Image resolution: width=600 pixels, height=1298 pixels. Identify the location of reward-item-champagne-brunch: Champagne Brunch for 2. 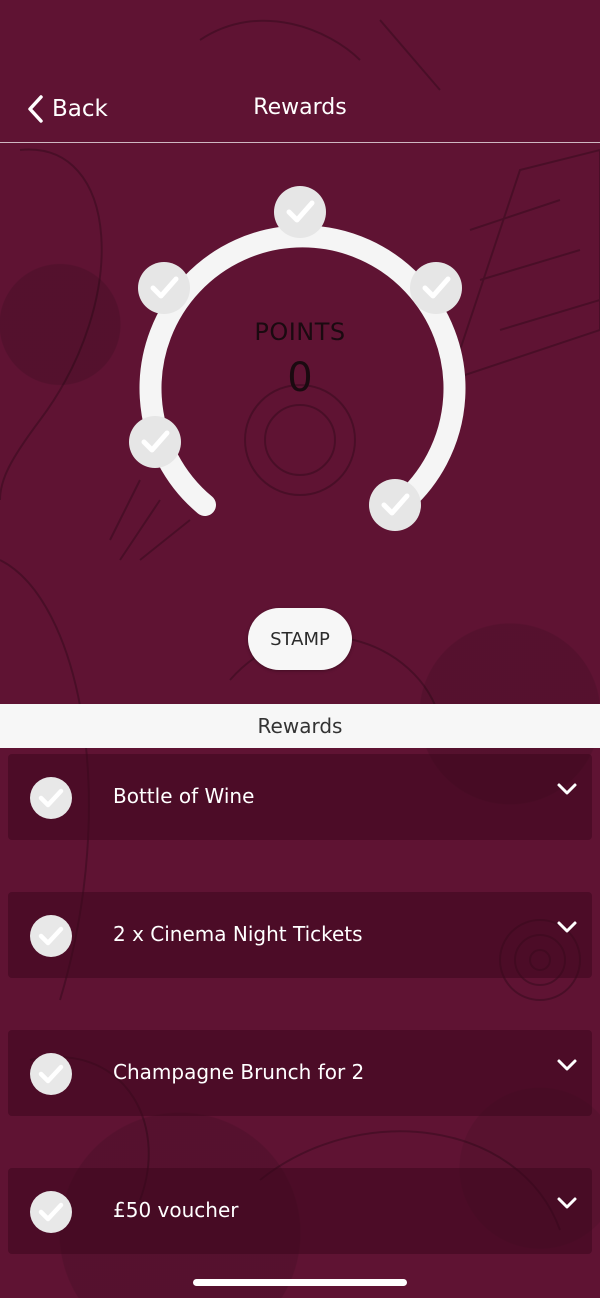
(300, 1073).